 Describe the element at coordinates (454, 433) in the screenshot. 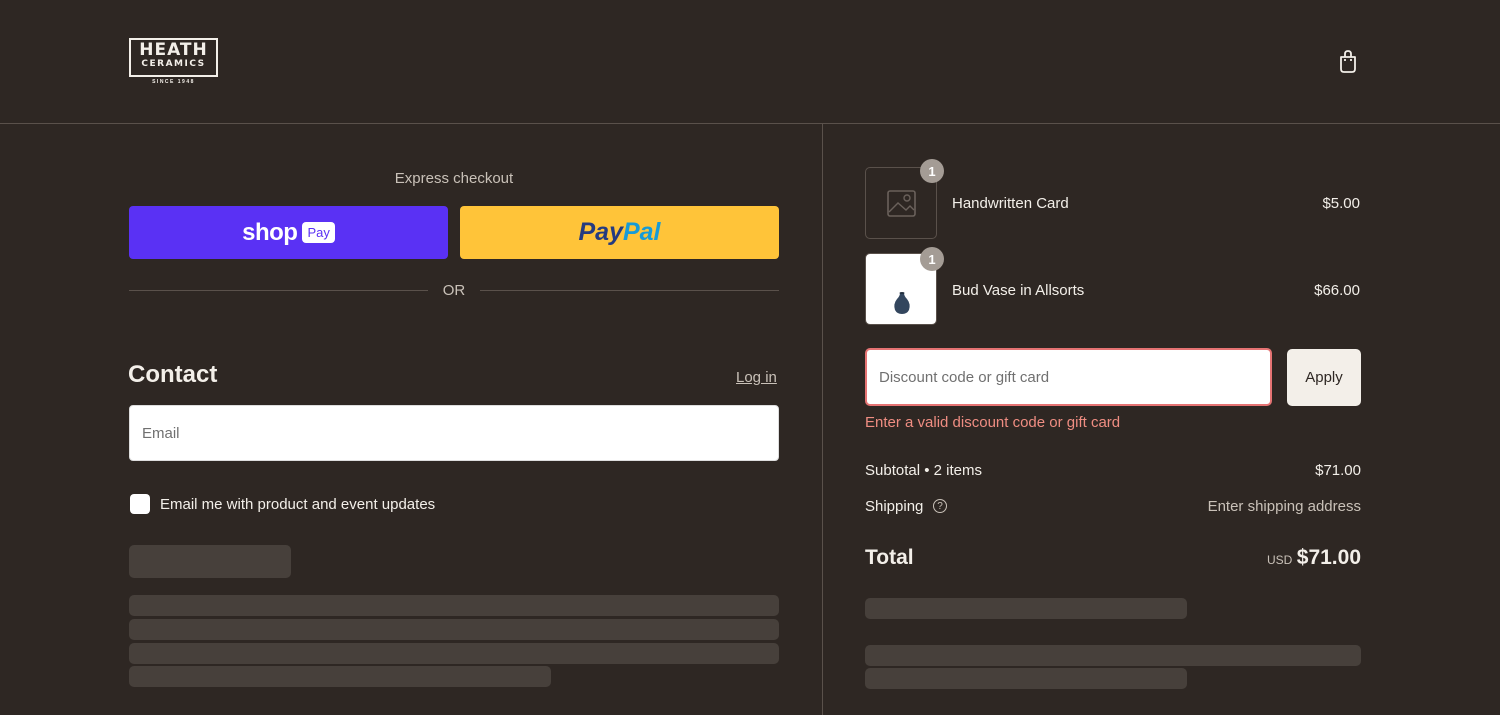

I see `email-field` at that location.